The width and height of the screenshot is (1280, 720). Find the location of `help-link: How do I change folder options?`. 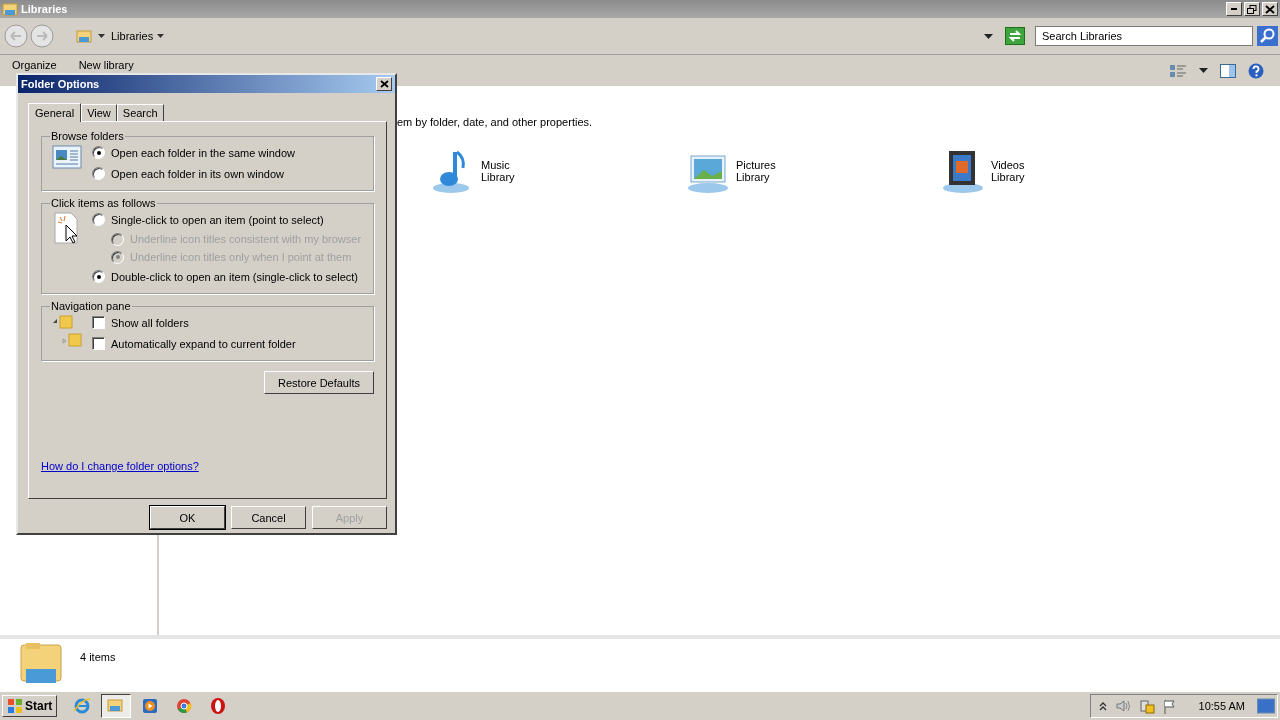

help-link: How do I change folder options? is located at coordinates (120, 466).